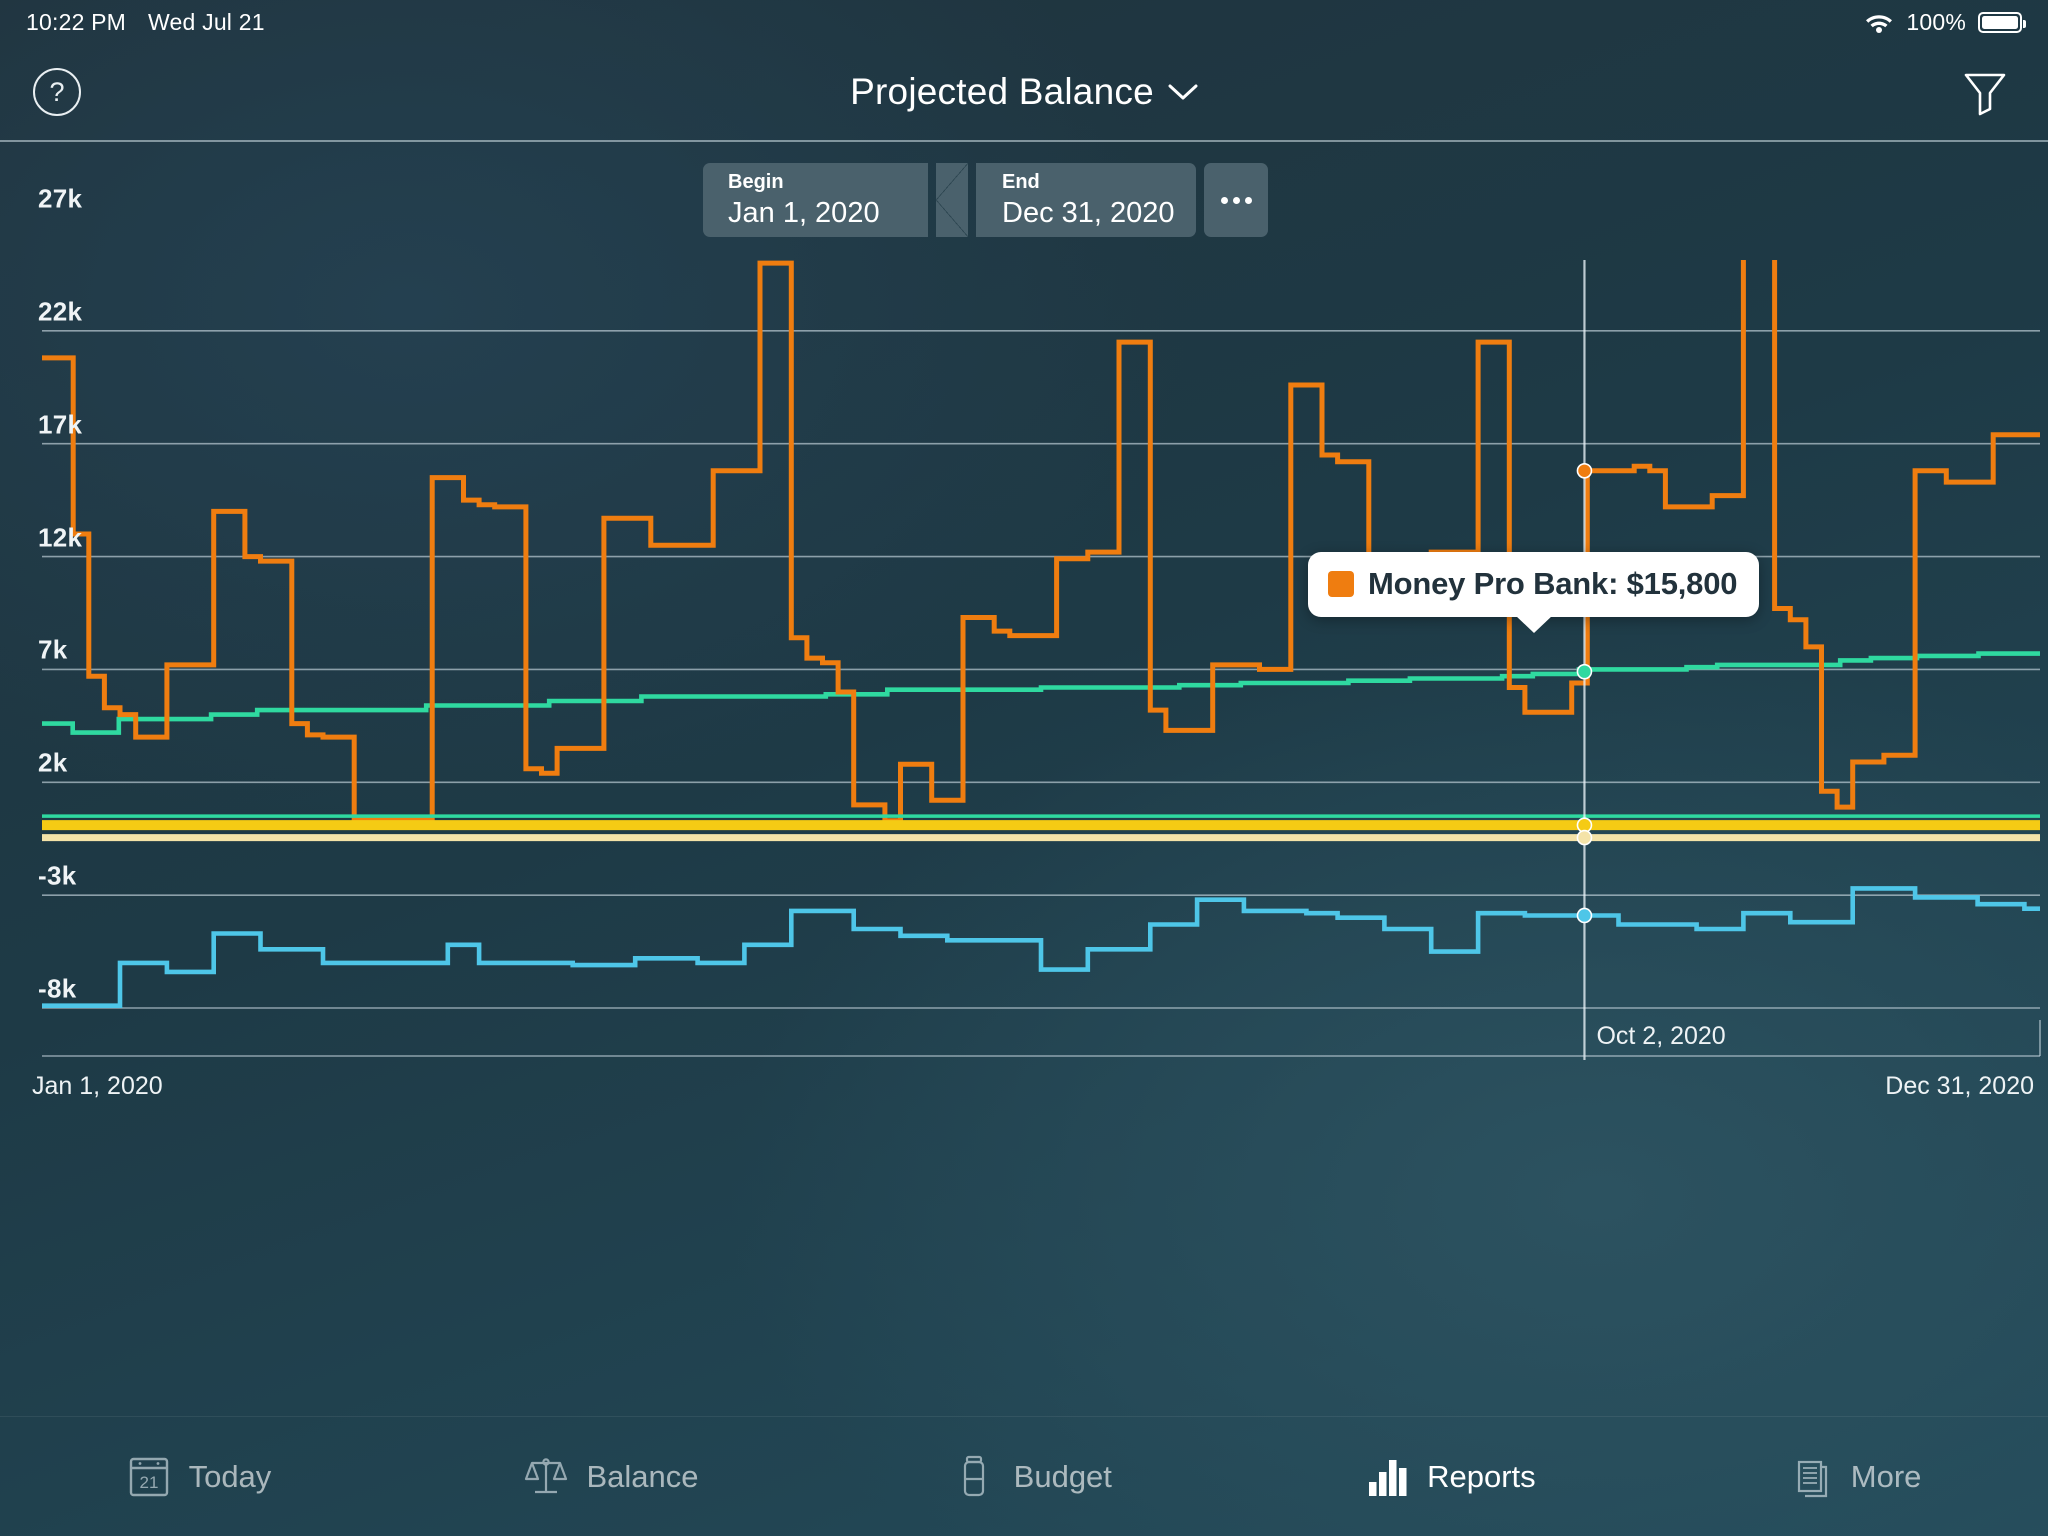  I want to click on y-axis-tick: 12k, so click(60, 537).